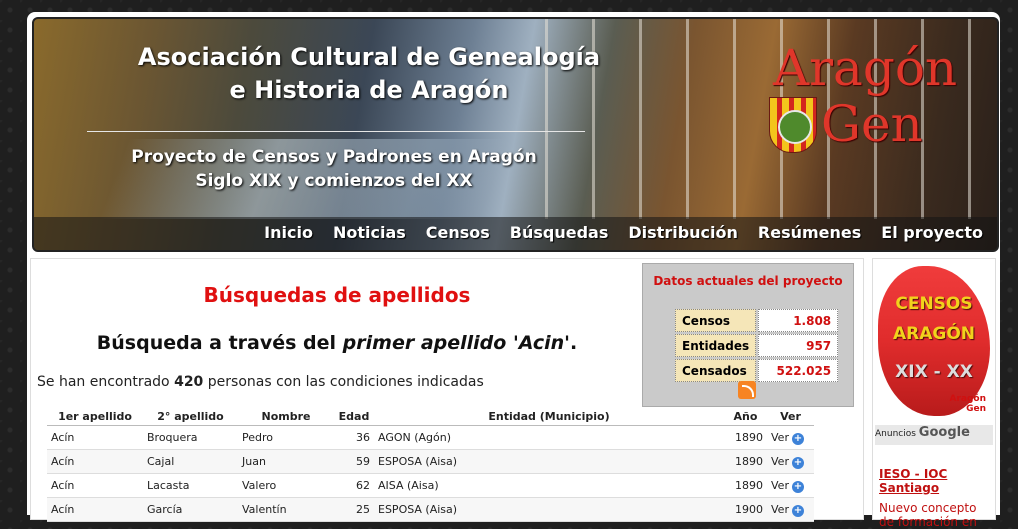 The width and height of the screenshot is (1018, 529). What do you see at coordinates (934, 372) in the screenshot?
I see `map-line3: XIX - XX` at bounding box center [934, 372].